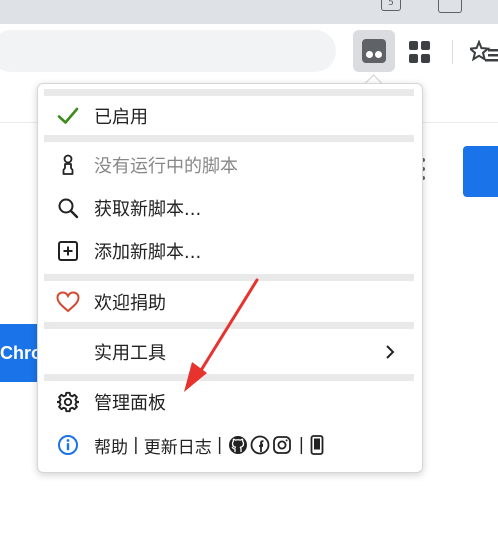 The width and height of the screenshot is (498, 537). I want to click on tampermonkey-extension-button, so click(374, 51).